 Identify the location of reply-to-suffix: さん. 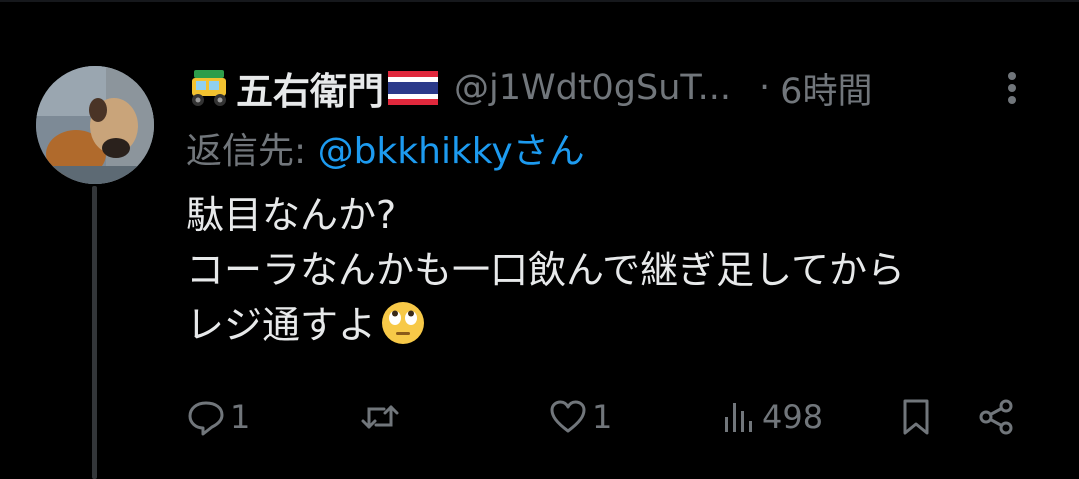
(548, 151).